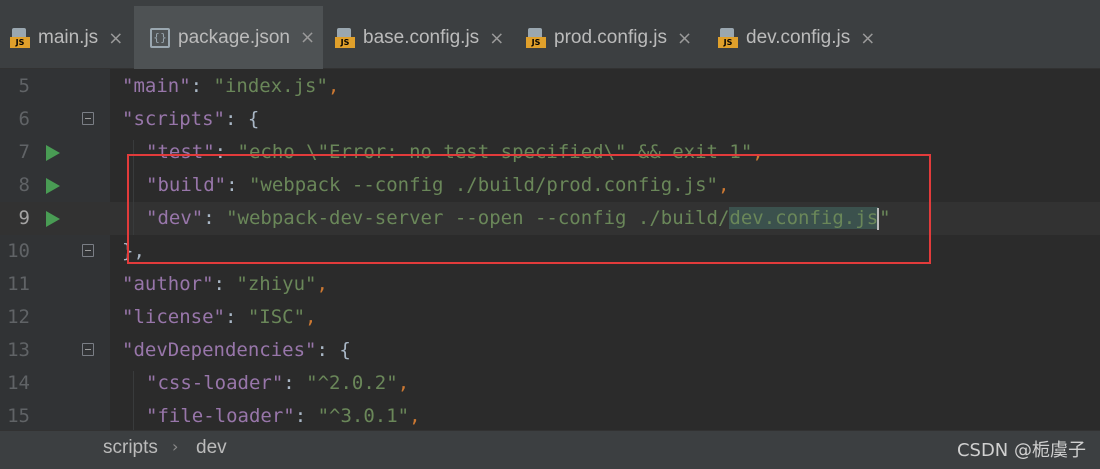  I want to click on tab-label: prod.config.js, so click(611, 37).